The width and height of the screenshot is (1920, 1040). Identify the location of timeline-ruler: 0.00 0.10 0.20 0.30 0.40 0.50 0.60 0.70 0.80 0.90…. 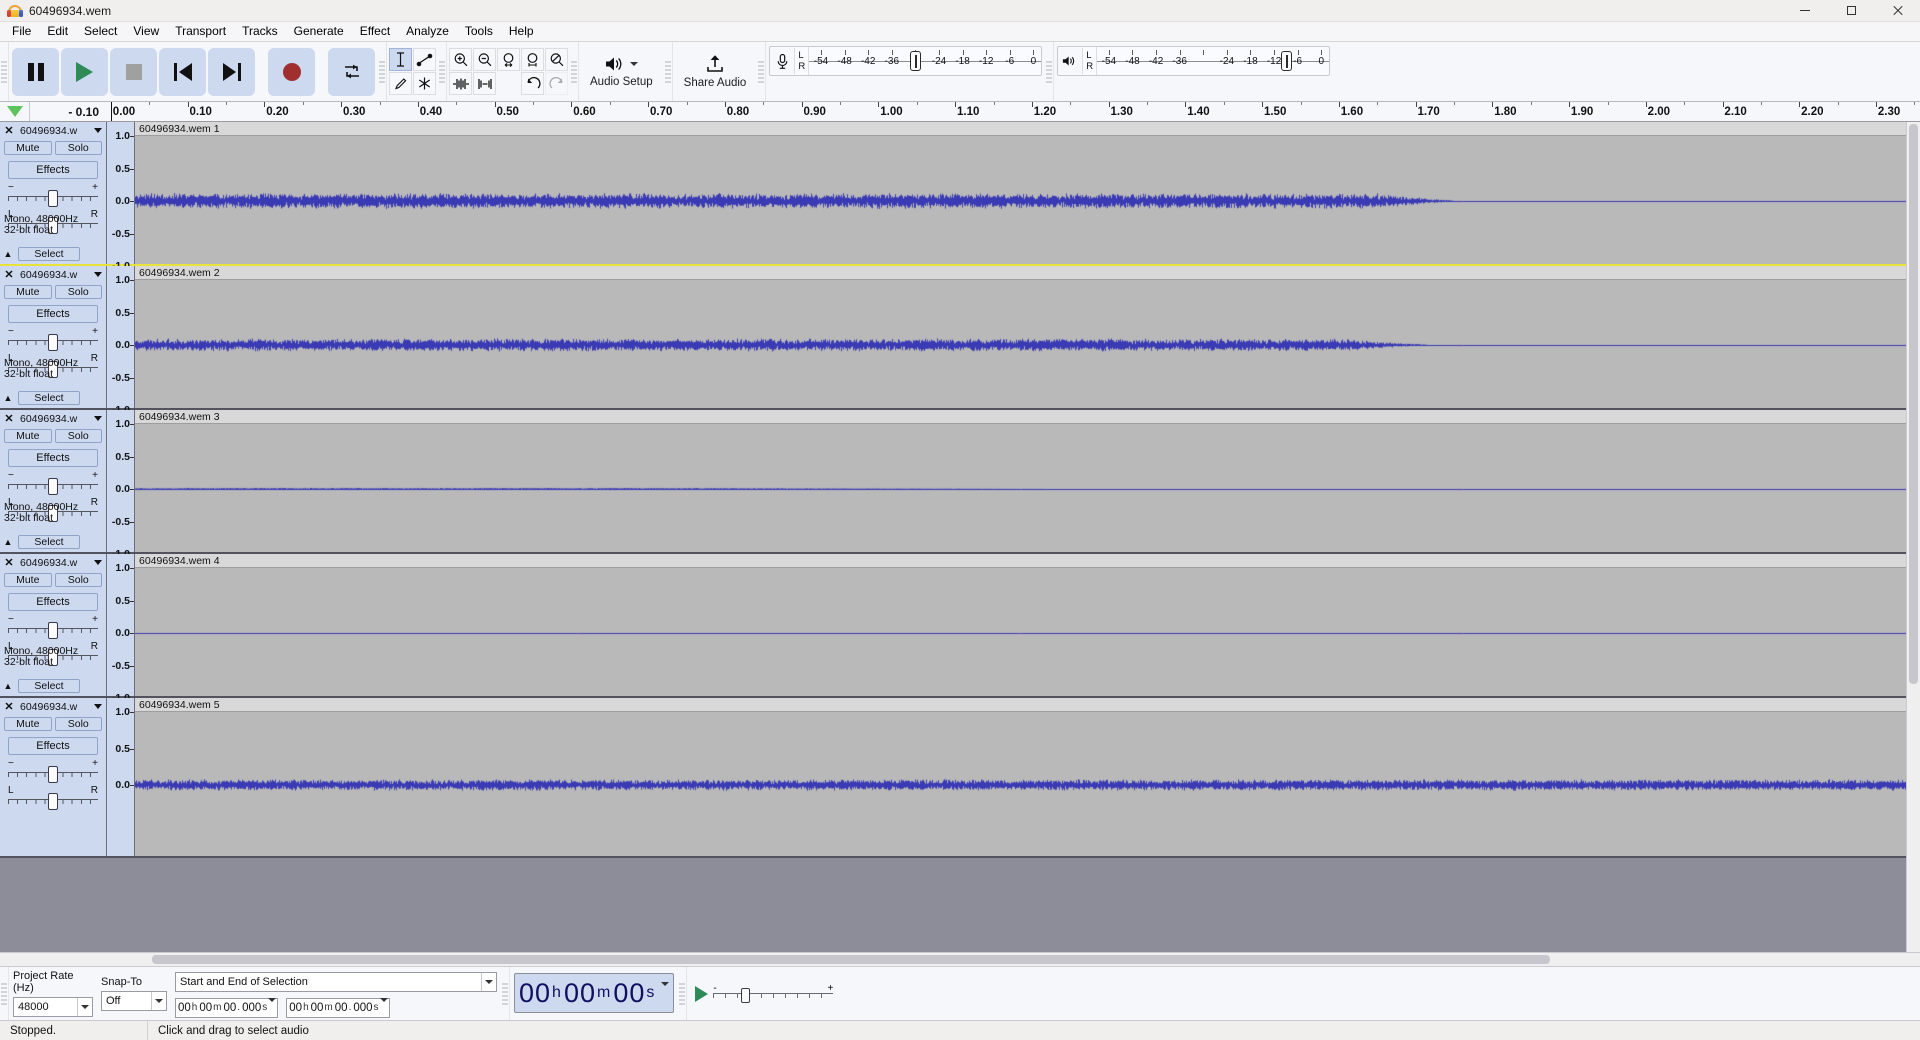
(1012, 111).